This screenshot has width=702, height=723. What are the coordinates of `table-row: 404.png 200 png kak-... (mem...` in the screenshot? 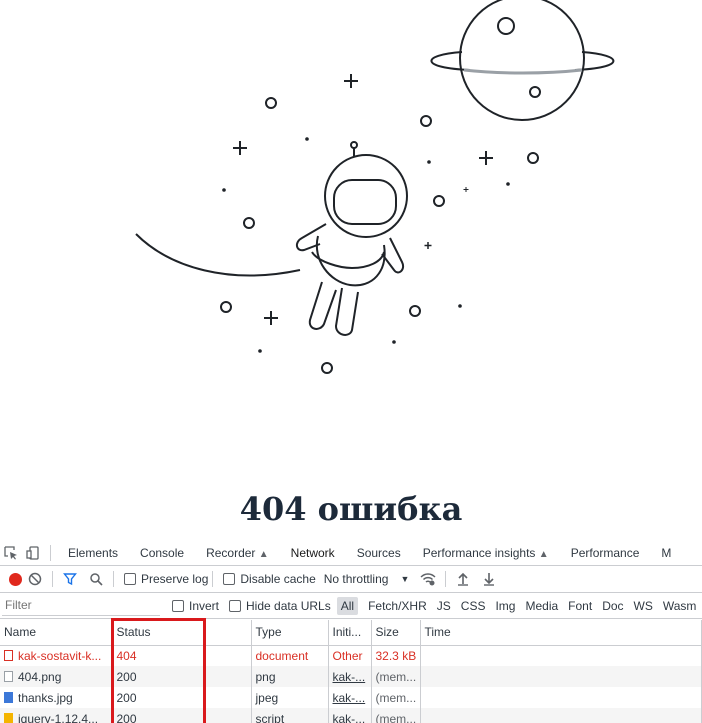 It's located at (351, 676).